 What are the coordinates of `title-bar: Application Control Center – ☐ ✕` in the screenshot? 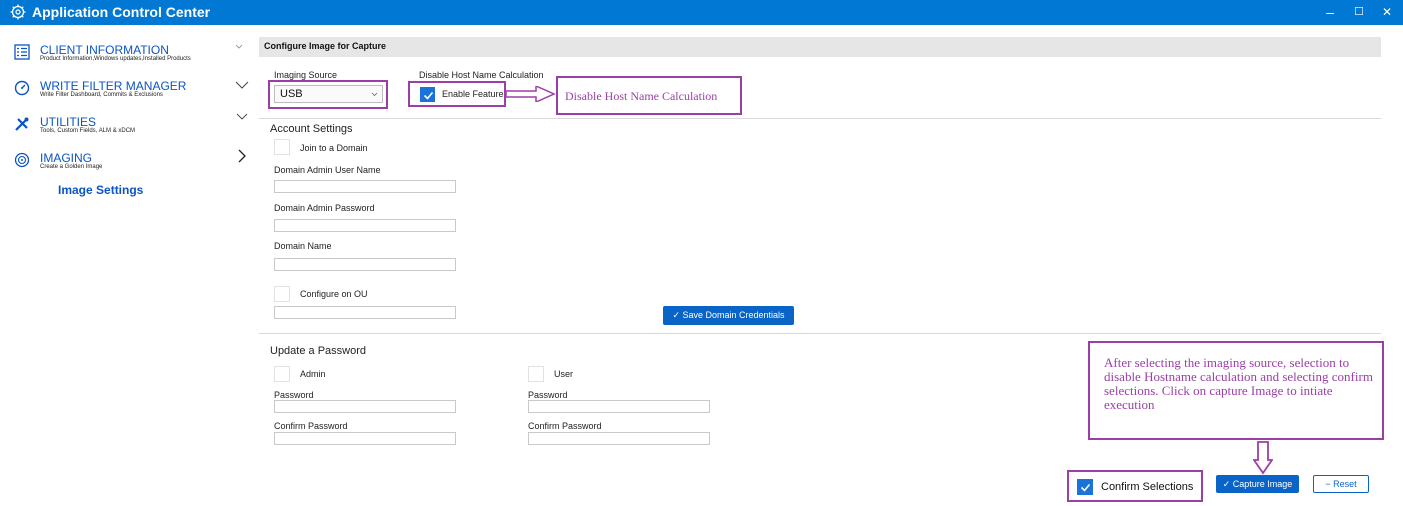 It's located at (701, 12).